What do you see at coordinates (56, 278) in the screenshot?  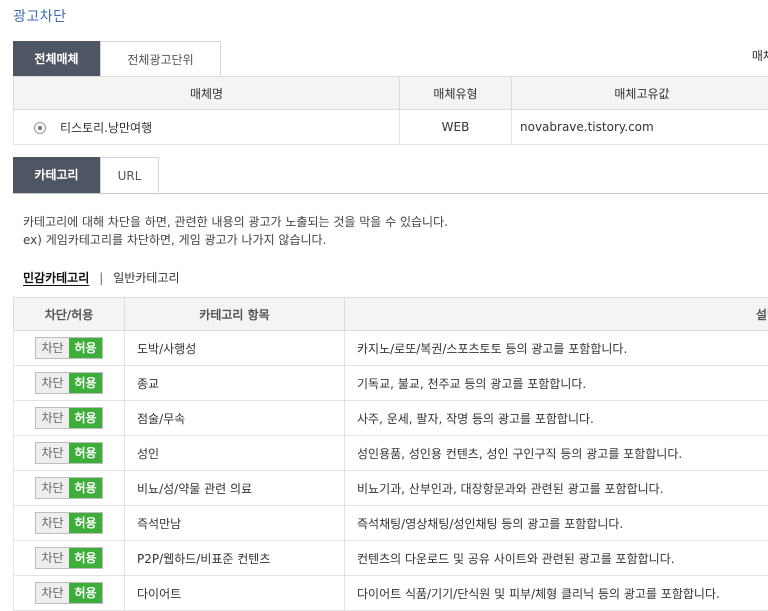 I see `sensitive-category-link: 민감카테고리` at bounding box center [56, 278].